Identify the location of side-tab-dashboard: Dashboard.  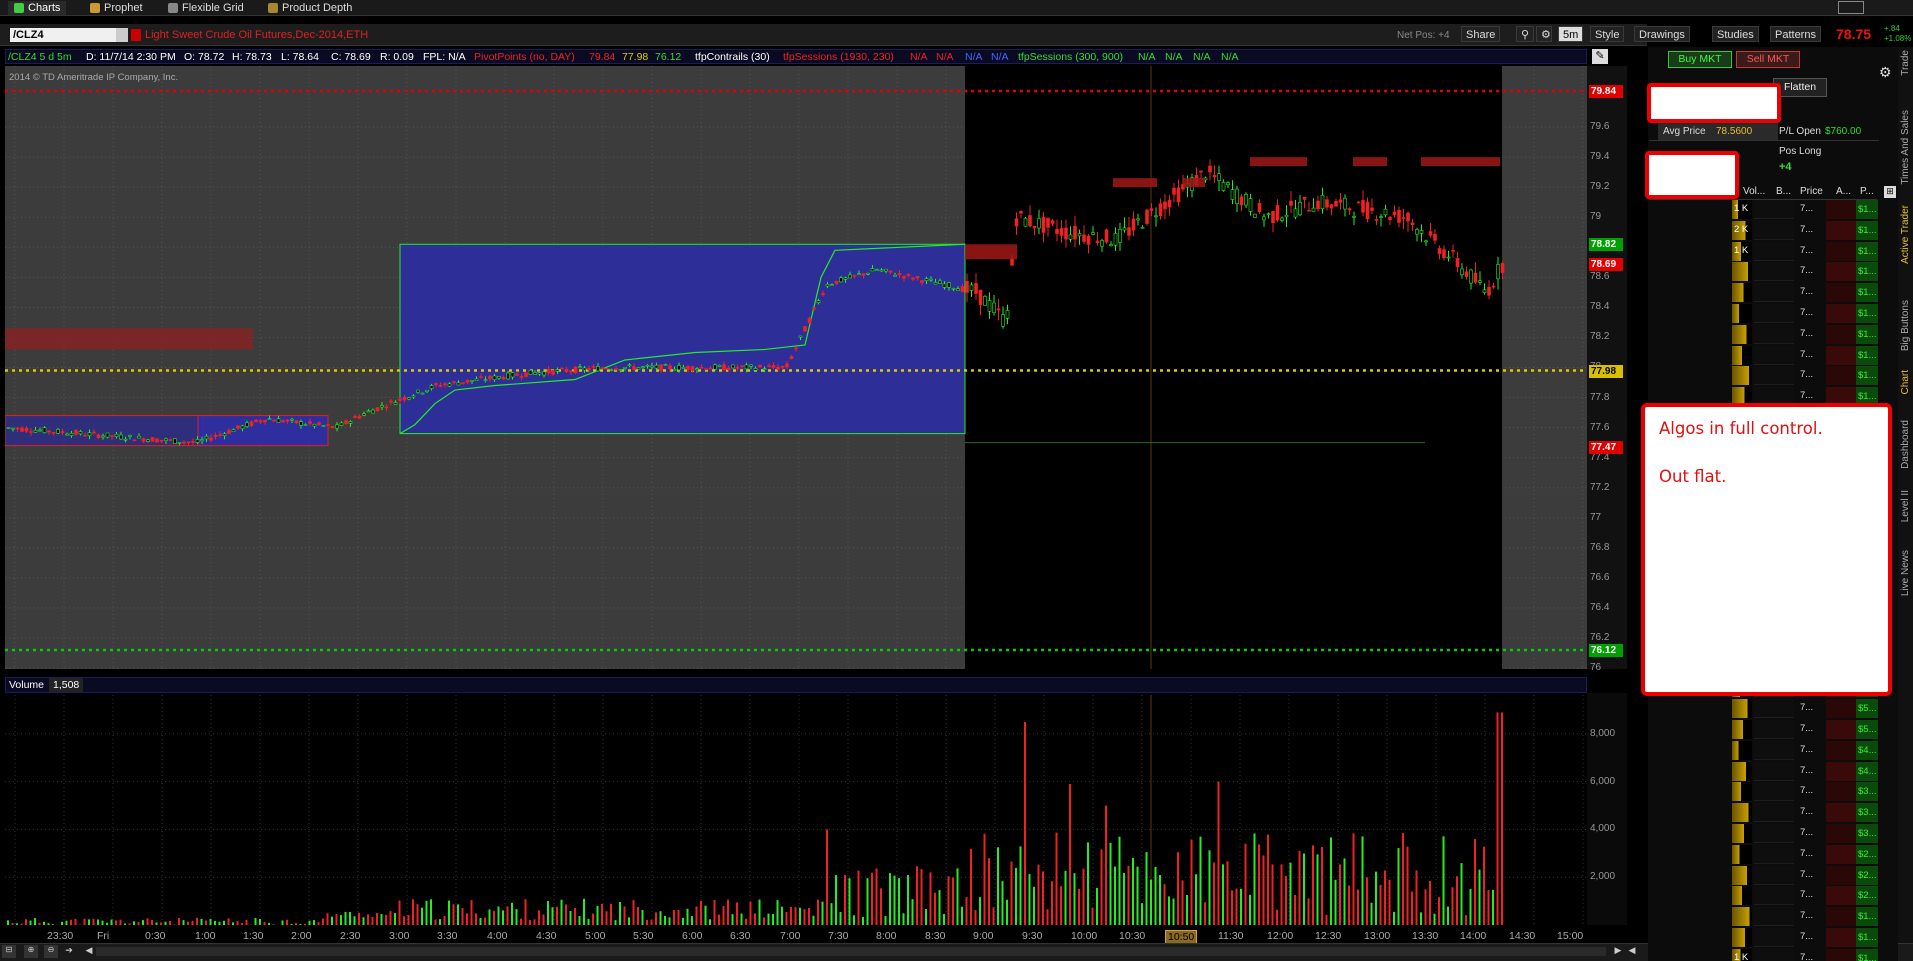
(1905, 444).